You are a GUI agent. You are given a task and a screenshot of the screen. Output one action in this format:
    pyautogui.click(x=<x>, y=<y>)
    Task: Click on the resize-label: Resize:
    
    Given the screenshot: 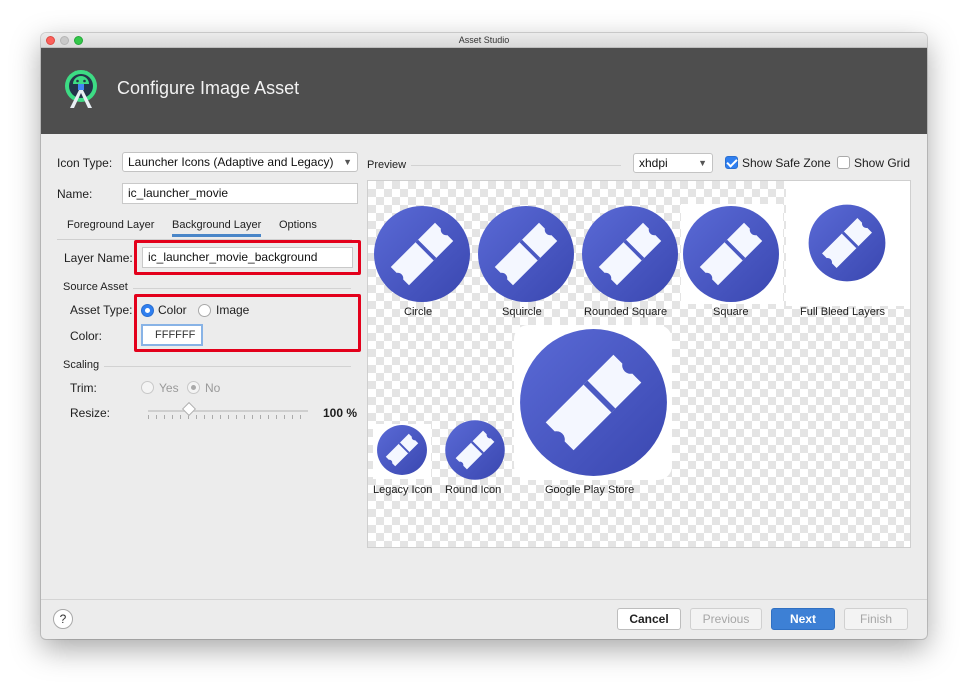 What is the action you would take?
    pyautogui.click(x=90, y=413)
    